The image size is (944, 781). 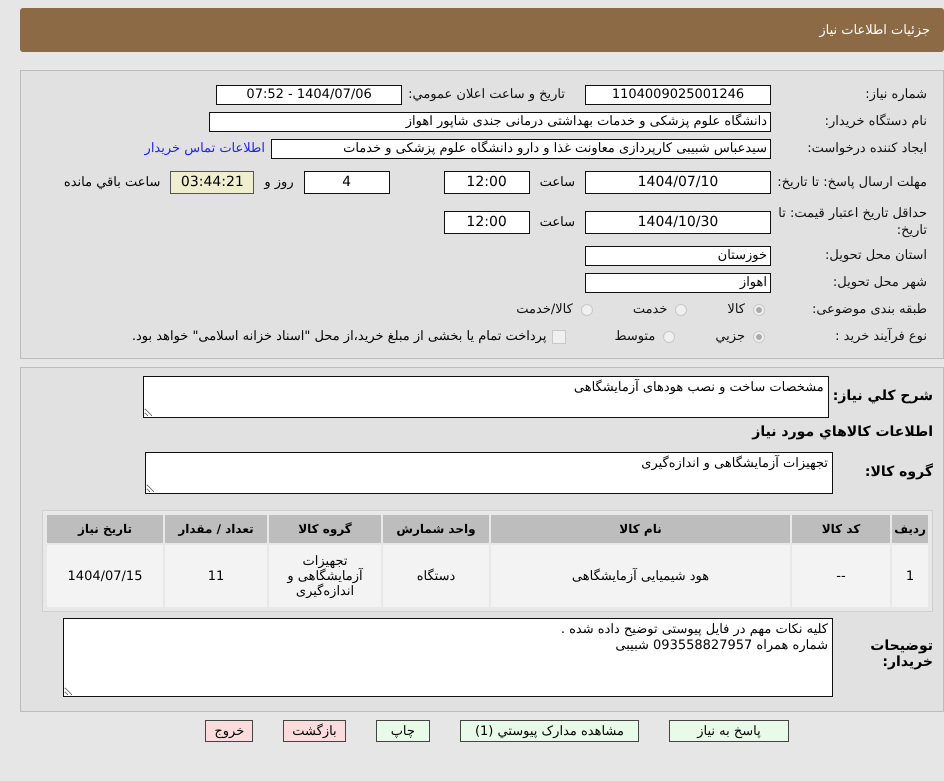 What do you see at coordinates (490, 122) in the screenshot?
I see `input-field: دانشگاه علوم پزشکی و خدمات بهداشتی درمانی جندی شاپور اهواز` at bounding box center [490, 122].